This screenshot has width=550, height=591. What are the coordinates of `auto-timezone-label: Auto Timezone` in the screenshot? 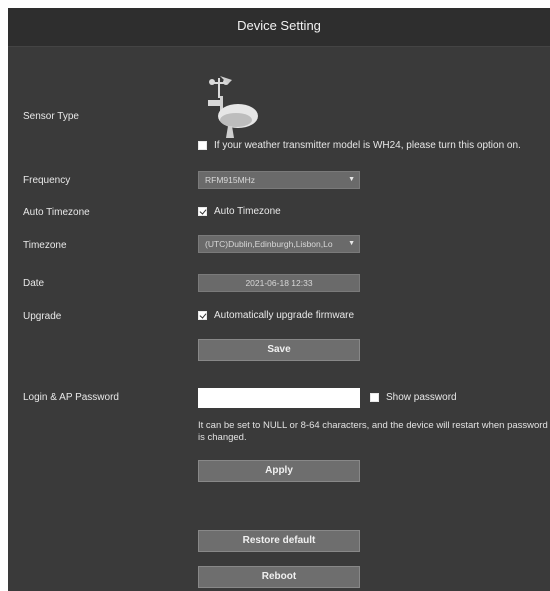 It's located at (56, 212).